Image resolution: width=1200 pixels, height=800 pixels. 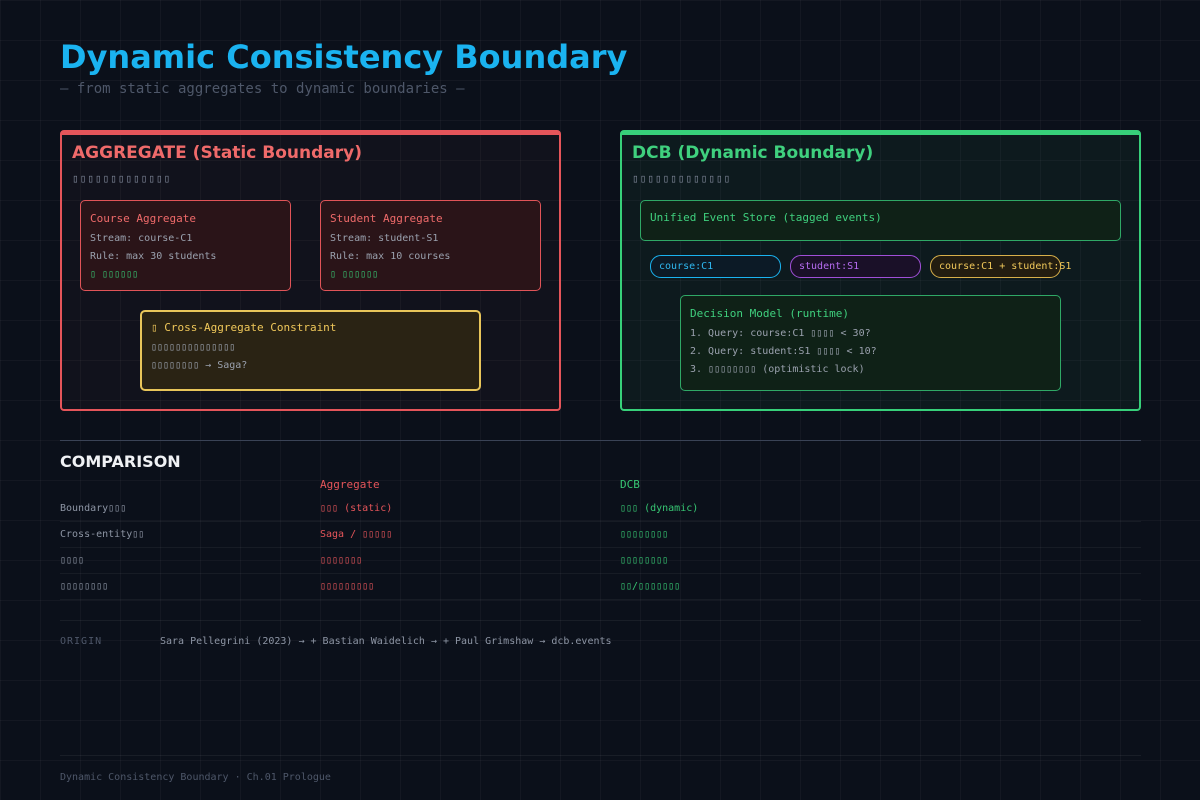 What do you see at coordinates (766, 217) in the screenshot?
I see `event-store-label: Unified Event Store (tagged events)` at bounding box center [766, 217].